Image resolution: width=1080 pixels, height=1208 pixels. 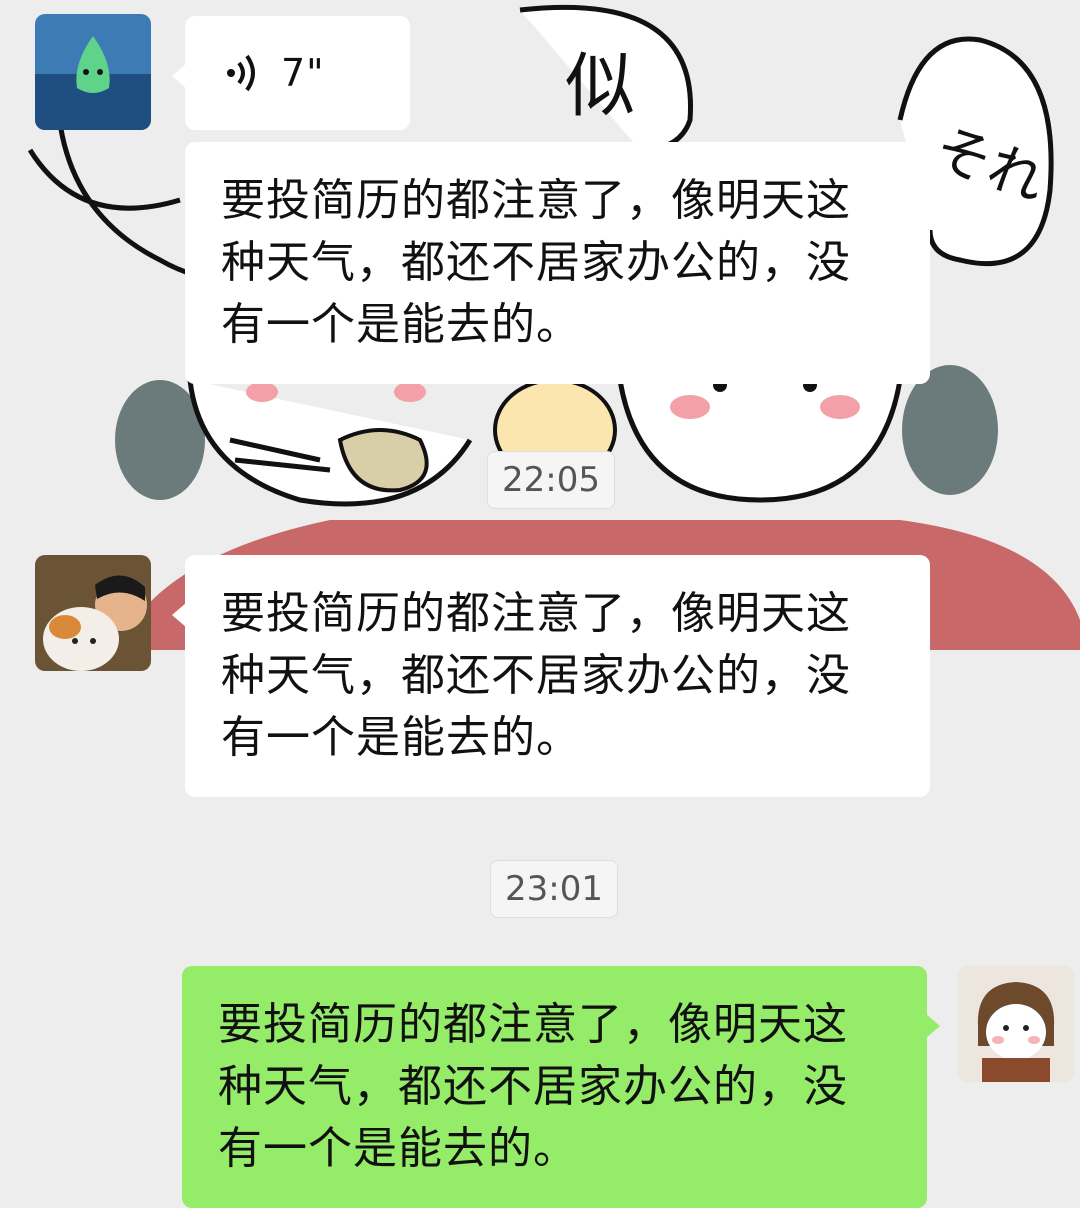 I want to click on voice-message-bubble: 7", so click(x=291, y=73).